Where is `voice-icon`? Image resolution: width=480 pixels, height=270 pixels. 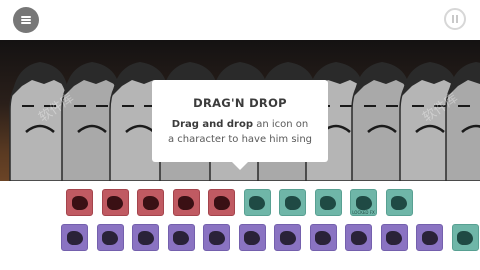
voice-icon is located at coordinates (465, 237).